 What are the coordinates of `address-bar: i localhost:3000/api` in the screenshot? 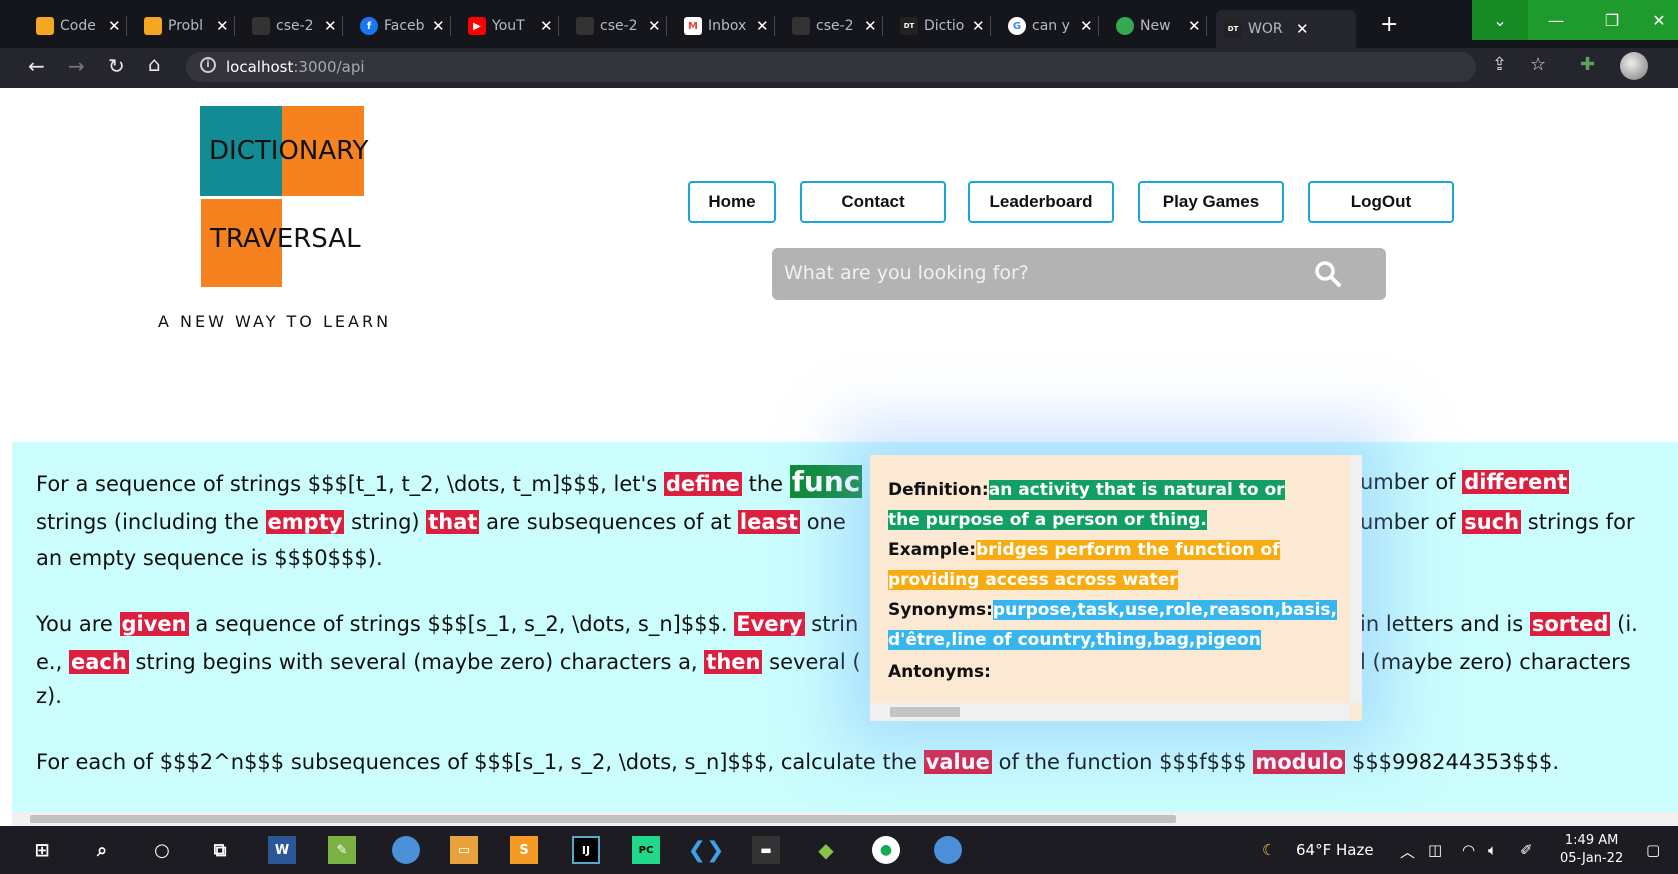 It's located at (831, 67).